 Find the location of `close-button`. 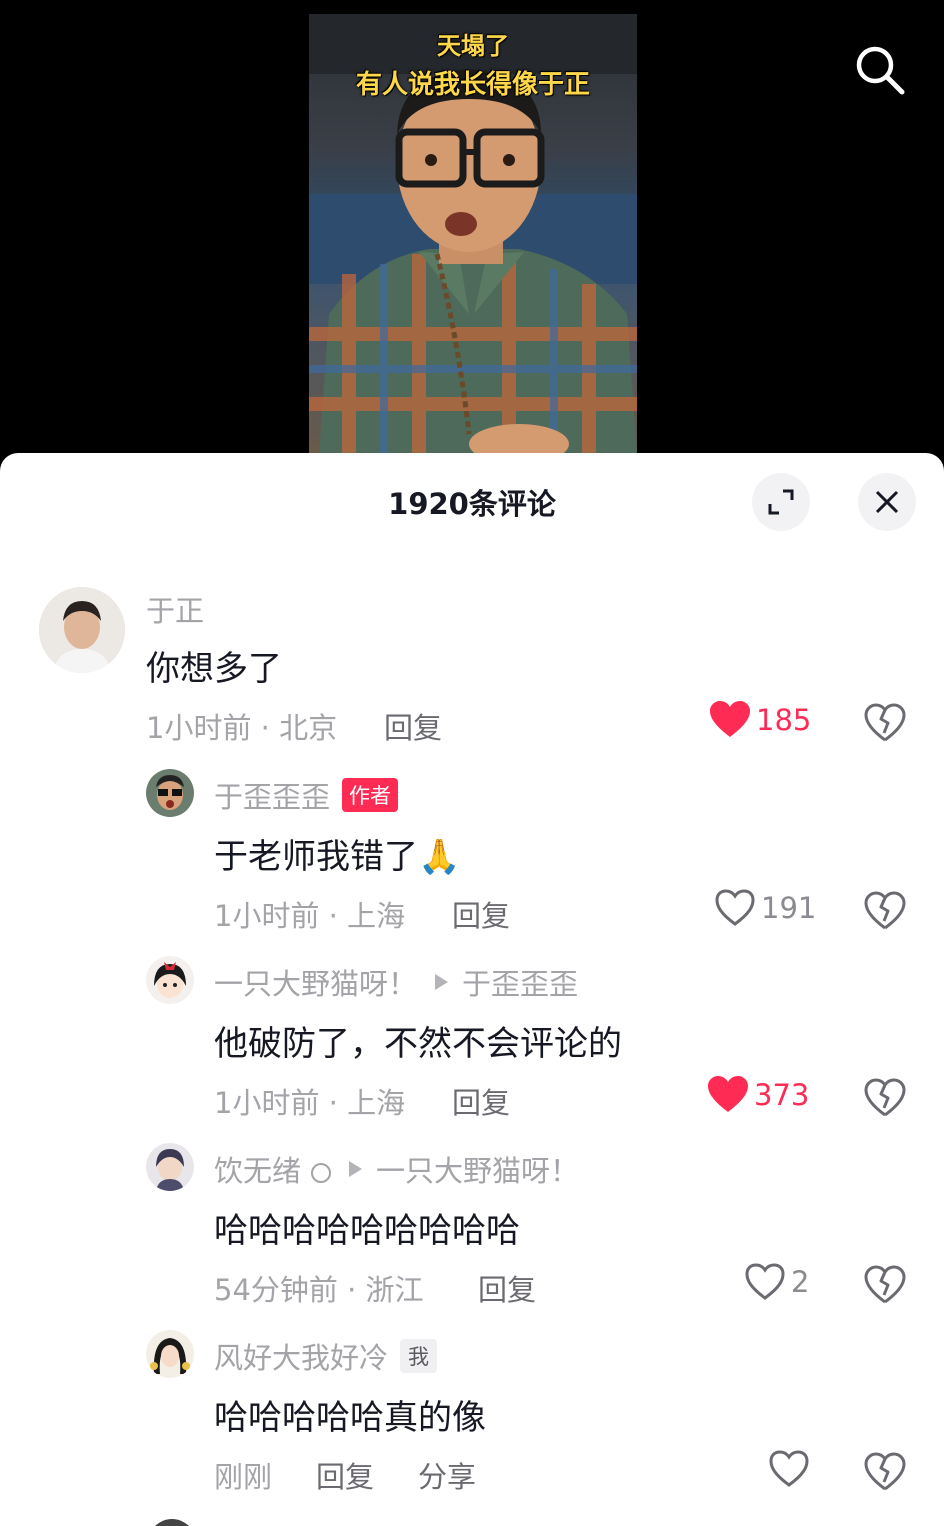

close-button is located at coordinates (887, 502).